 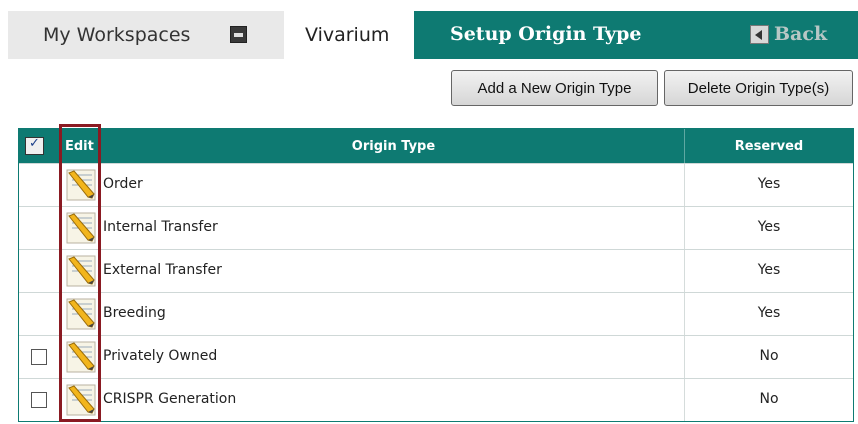 I want to click on origin-type-name: CRISPR Generation, so click(x=170, y=399).